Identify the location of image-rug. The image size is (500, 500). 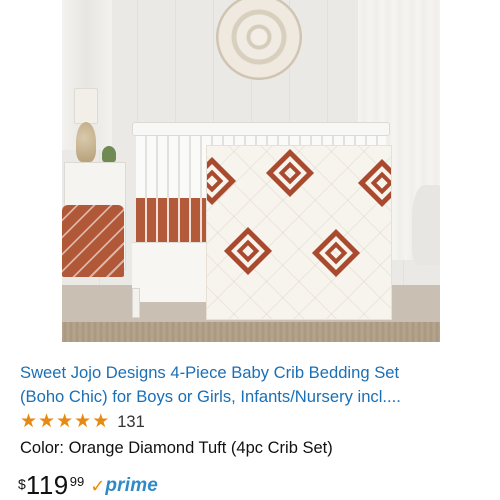
(251, 332).